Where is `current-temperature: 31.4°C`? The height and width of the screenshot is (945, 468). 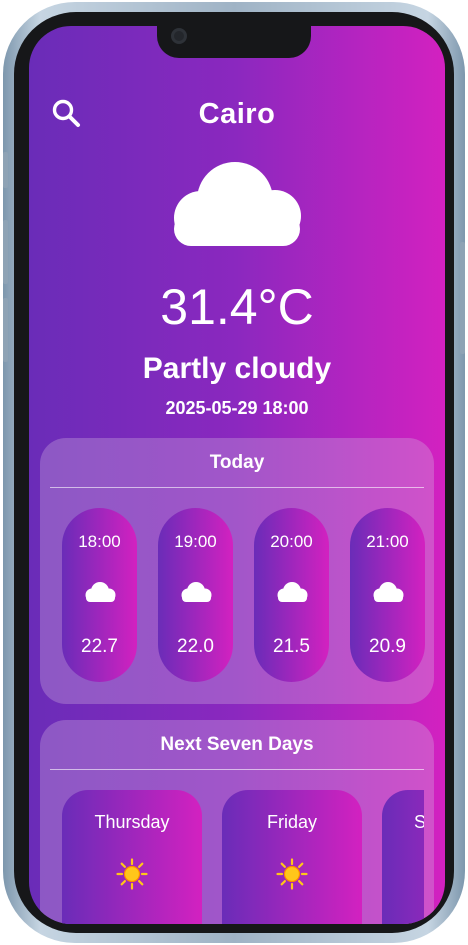
current-temperature: 31.4°C is located at coordinates (237, 307).